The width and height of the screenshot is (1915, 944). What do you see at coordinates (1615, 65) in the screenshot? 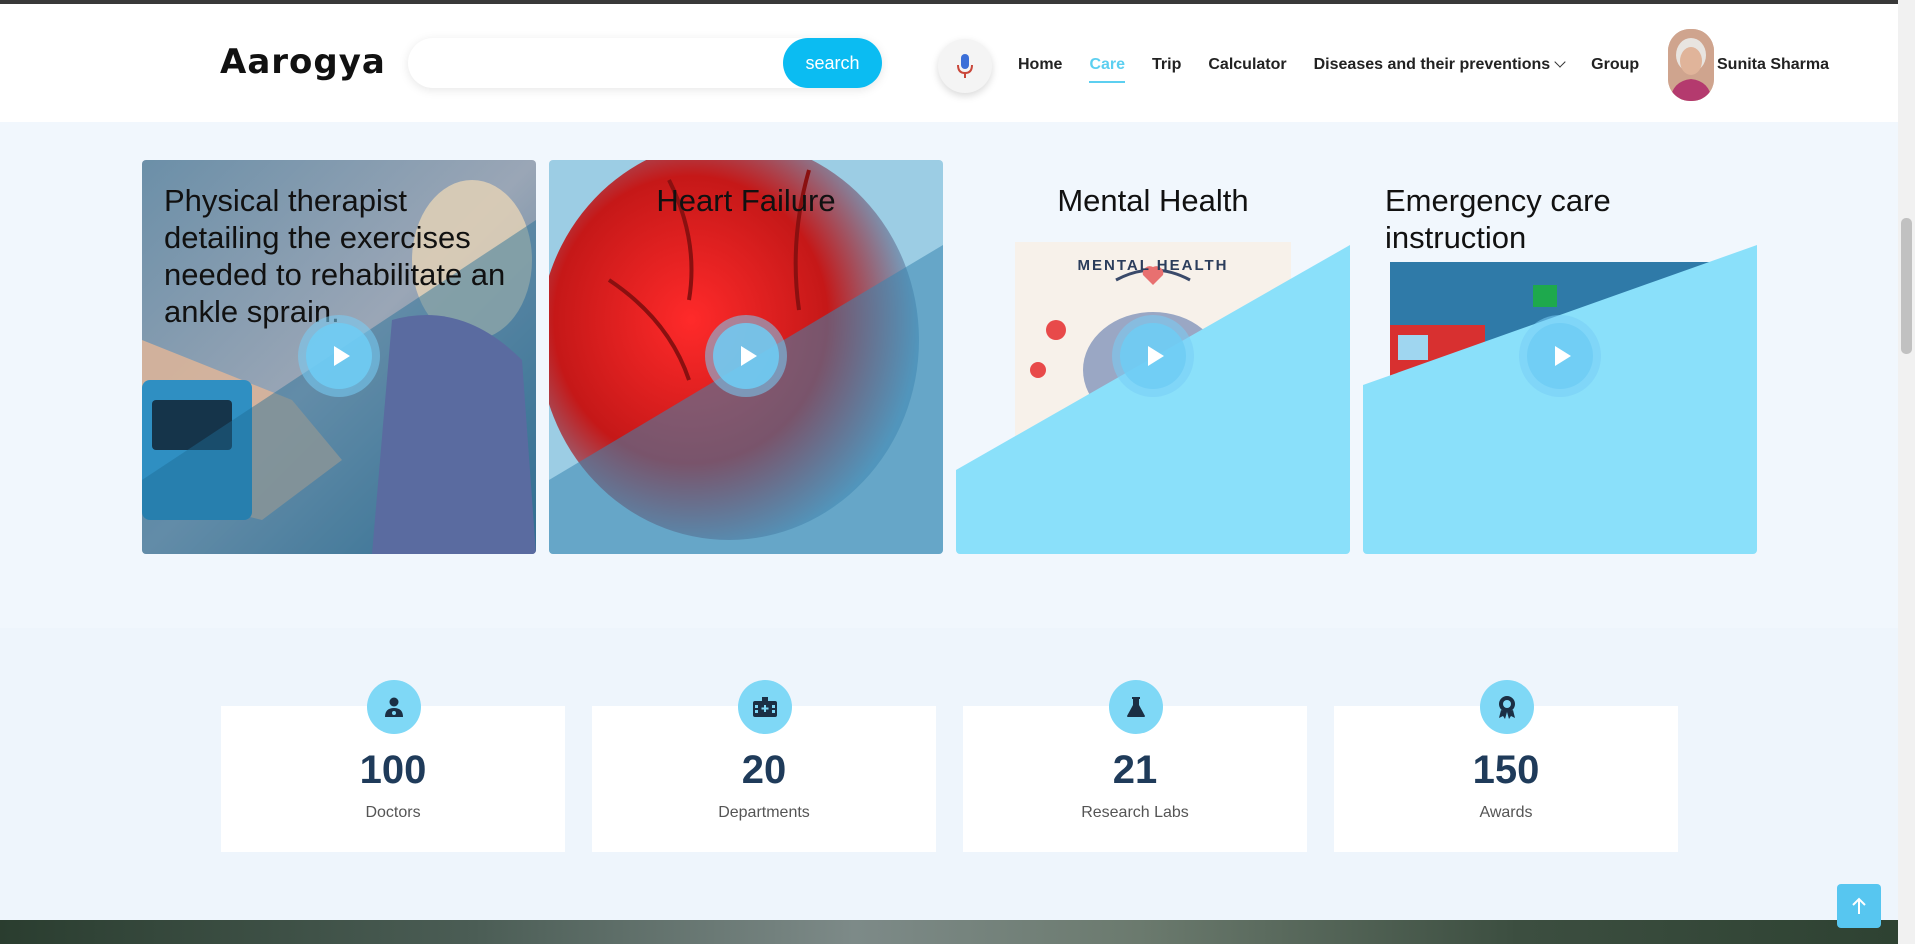
I see `nav-group: Group` at bounding box center [1615, 65].